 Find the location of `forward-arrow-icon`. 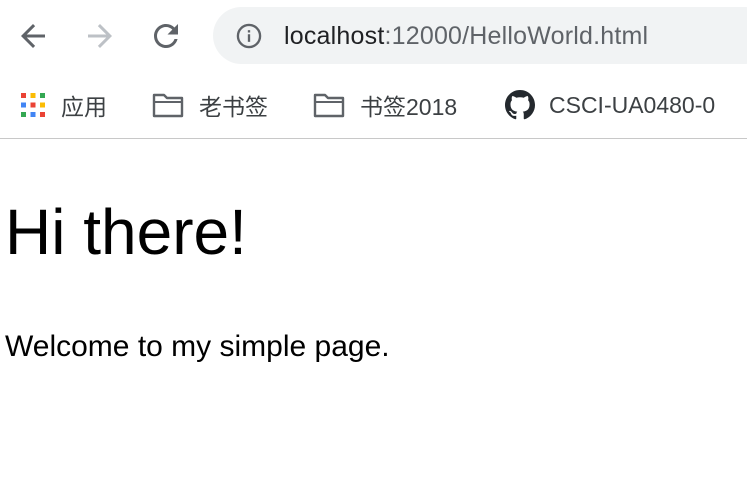

forward-arrow-icon is located at coordinates (100, 36).